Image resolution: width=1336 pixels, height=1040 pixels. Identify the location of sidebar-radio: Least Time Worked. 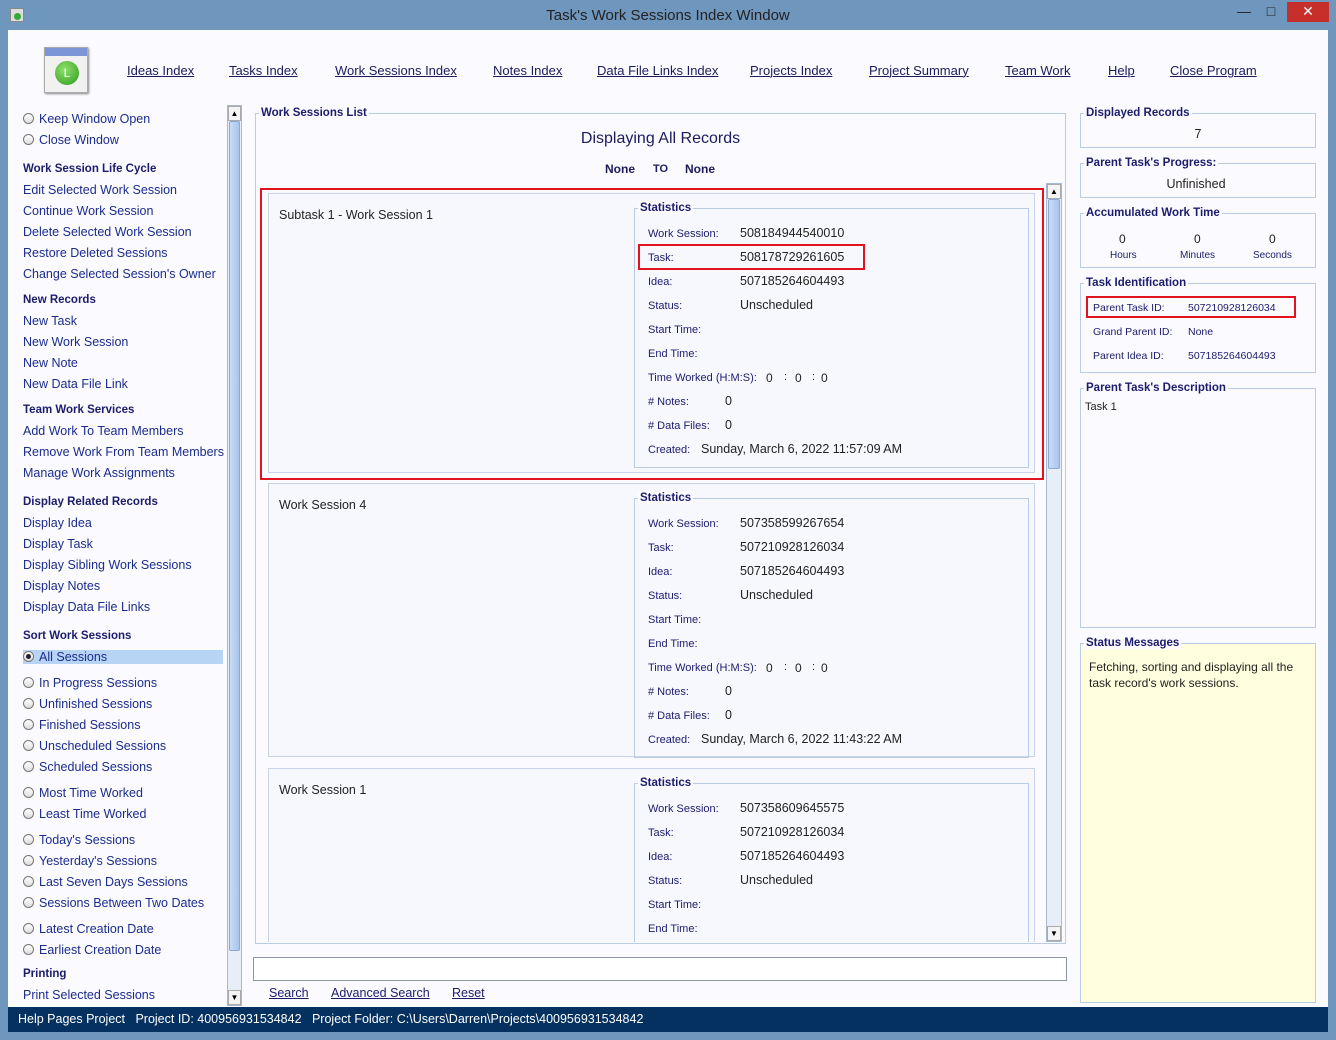
(84, 814).